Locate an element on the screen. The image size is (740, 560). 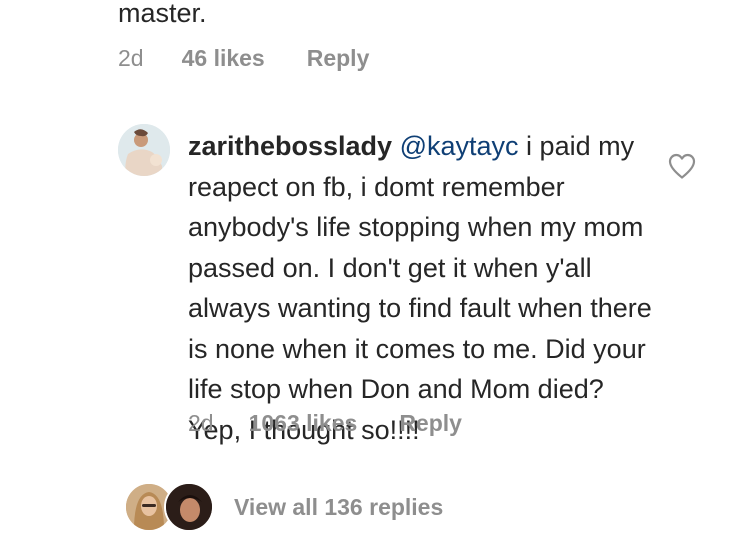
comment-meta: 2d 1063 likes Reply is located at coordinates (325, 423).